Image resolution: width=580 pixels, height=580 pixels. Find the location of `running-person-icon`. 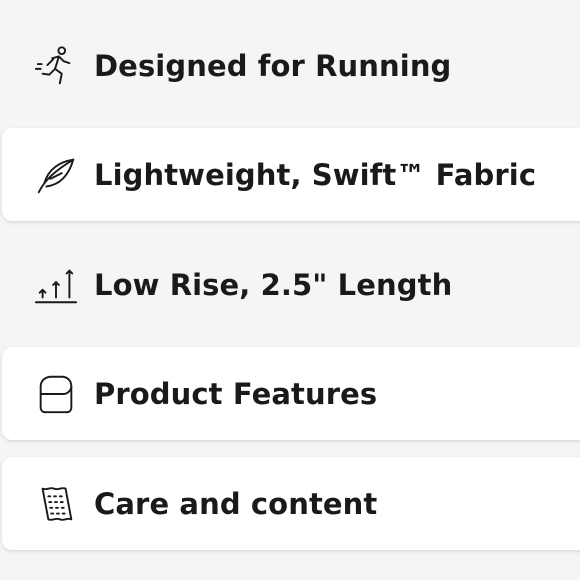

running-person-icon is located at coordinates (56, 66).